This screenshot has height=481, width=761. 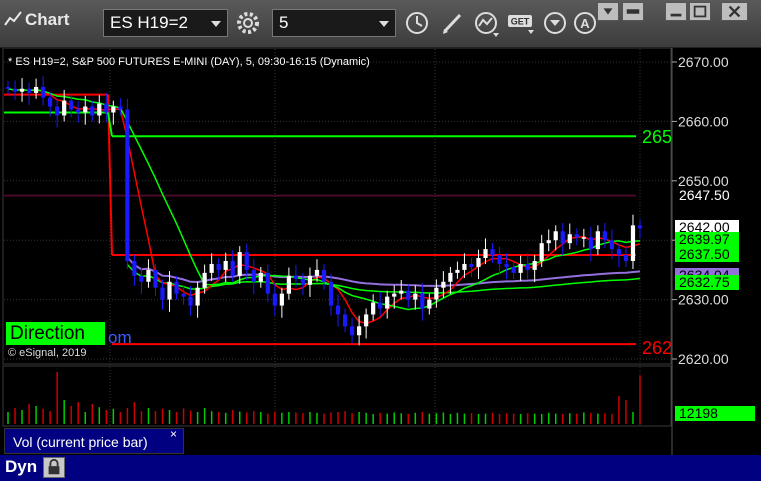 What do you see at coordinates (734, 11) in the screenshot?
I see `close-icon` at bounding box center [734, 11].